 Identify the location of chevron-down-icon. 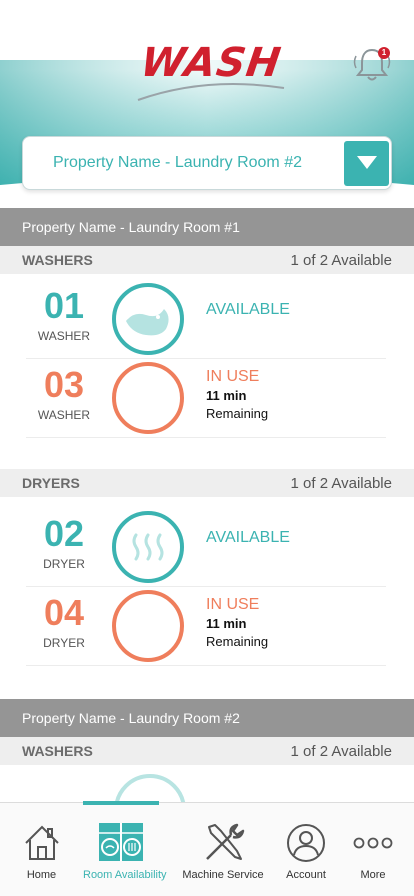
(367, 162).